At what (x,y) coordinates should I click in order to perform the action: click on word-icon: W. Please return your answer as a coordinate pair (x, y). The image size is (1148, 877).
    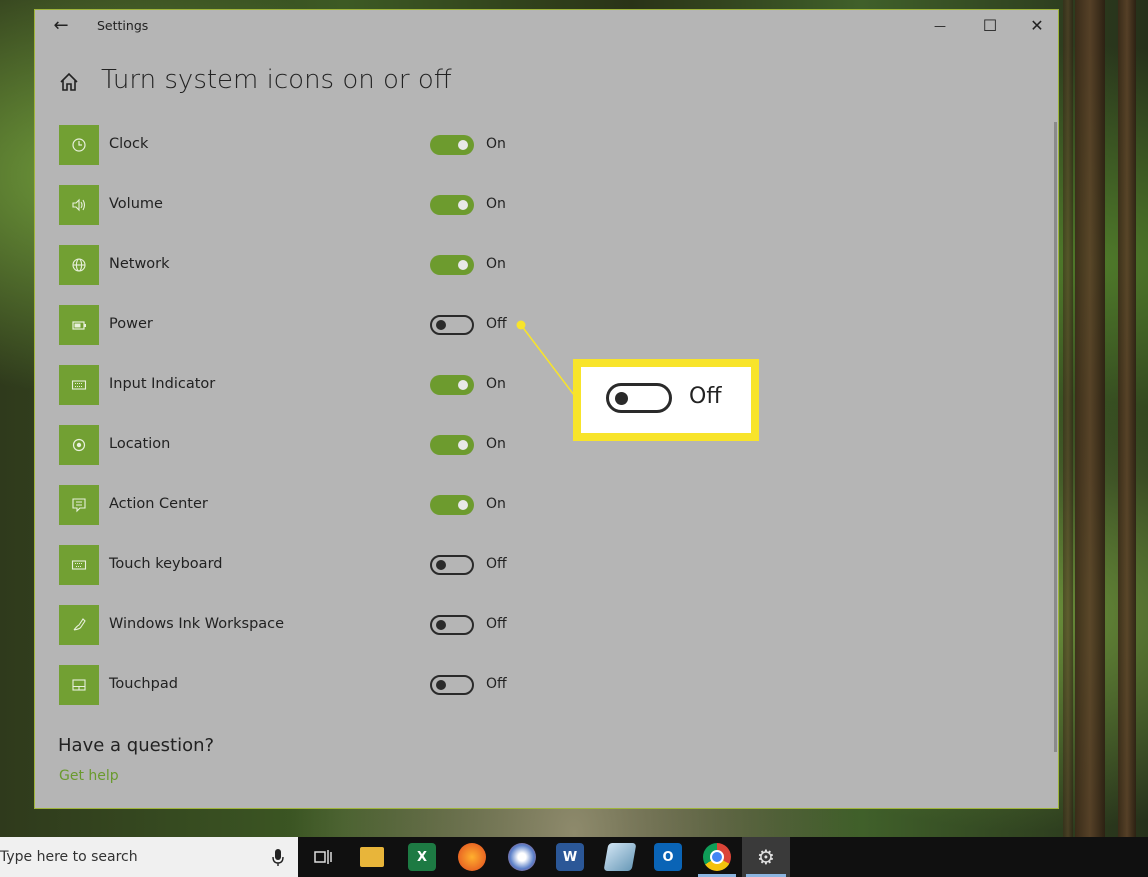
    Looking at the image, I should click on (570, 857).